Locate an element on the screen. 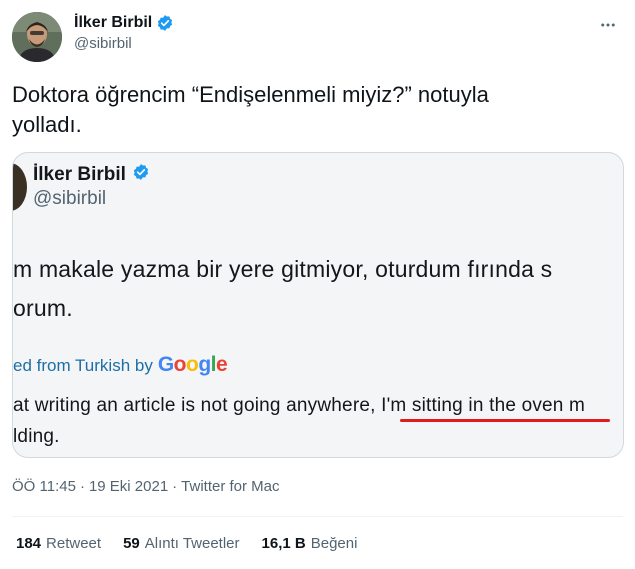 The width and height of the screenshot is (635, 569). author-handle: @sibirbil is located at coordinates (124, 43).